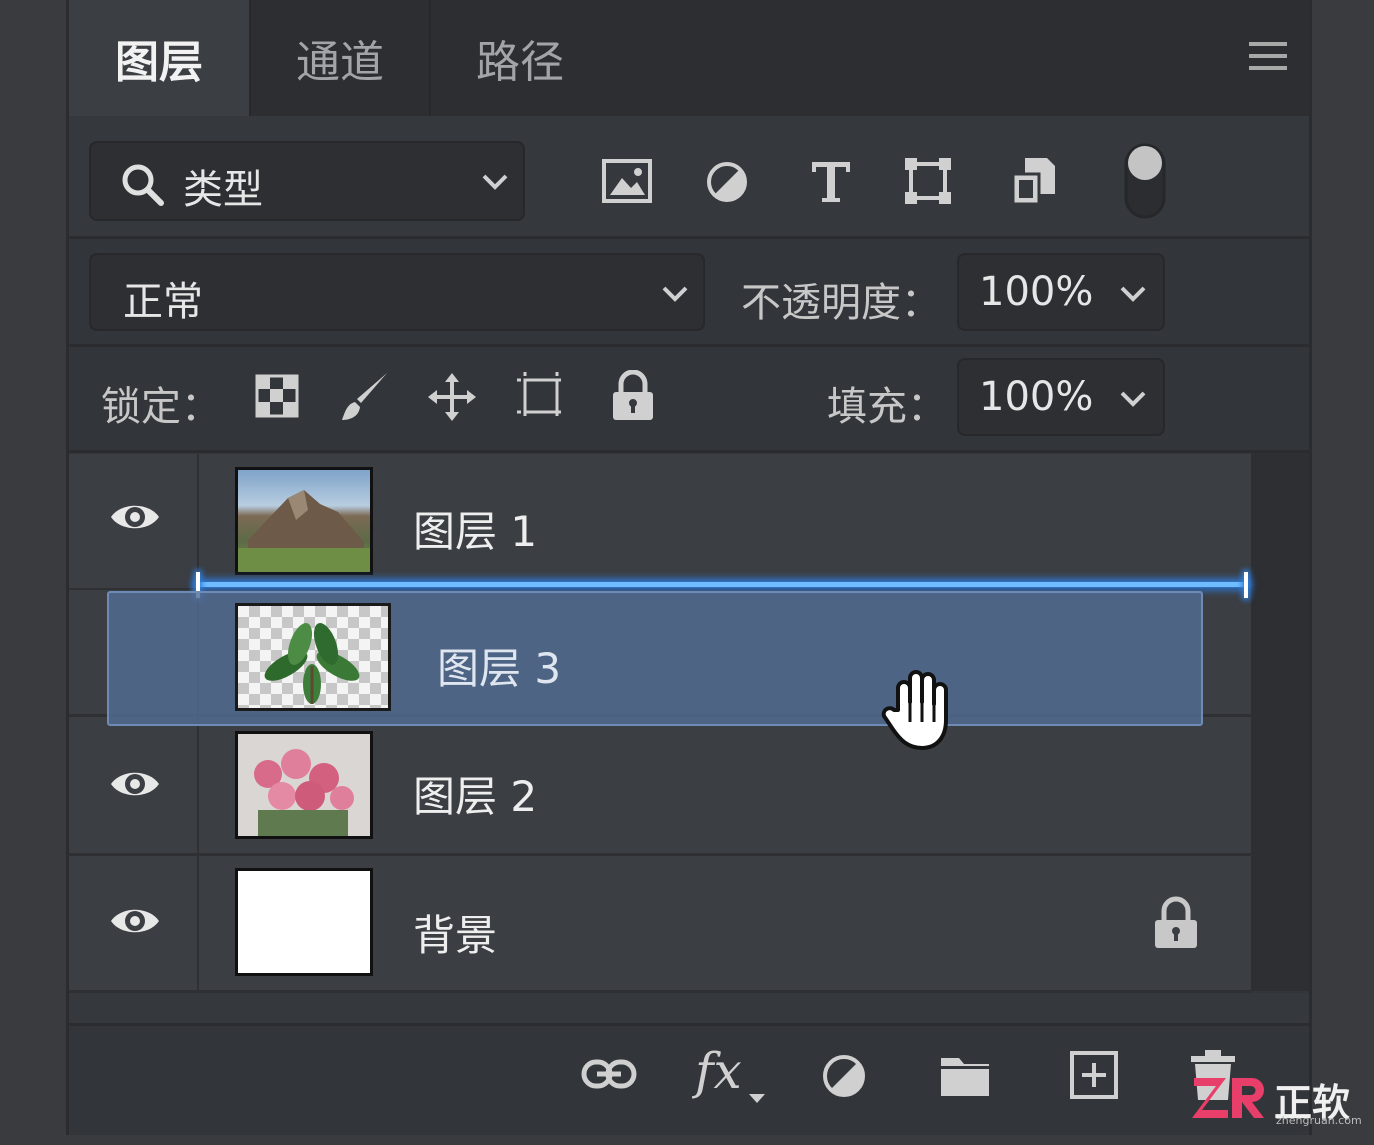 The height and width of the screenshot is (1145, 1374). Describe the element at coordinates (340, 58) in the screenshot. I see `tab-channels: 通道` at that location.